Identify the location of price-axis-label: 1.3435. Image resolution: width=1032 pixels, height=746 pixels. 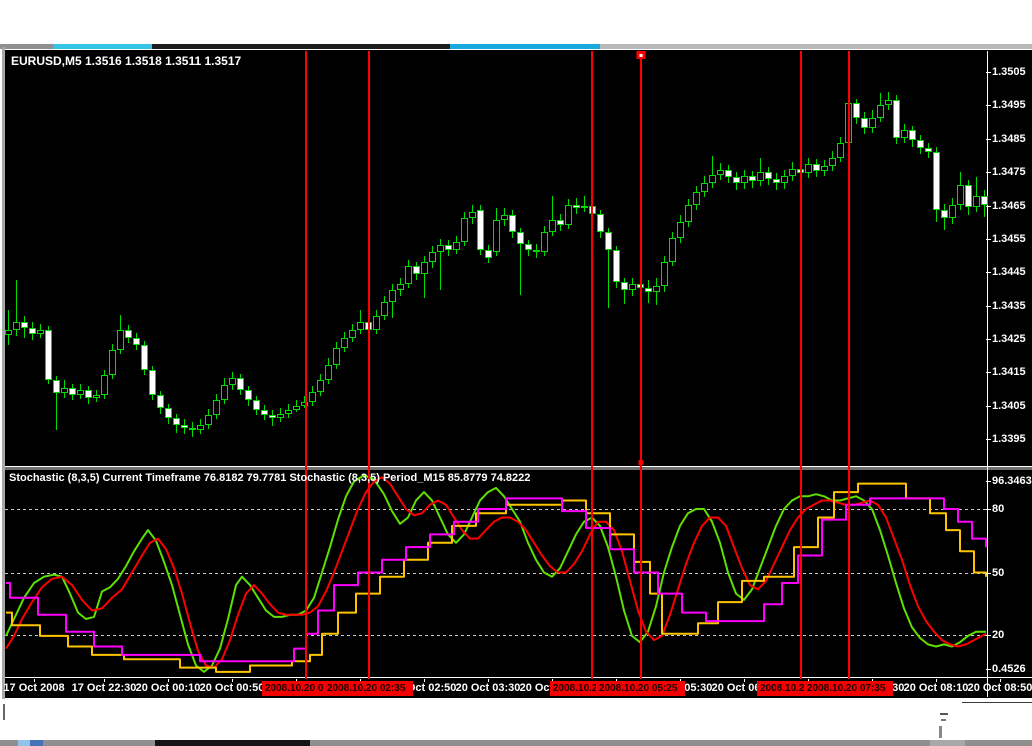
(1009, 306).